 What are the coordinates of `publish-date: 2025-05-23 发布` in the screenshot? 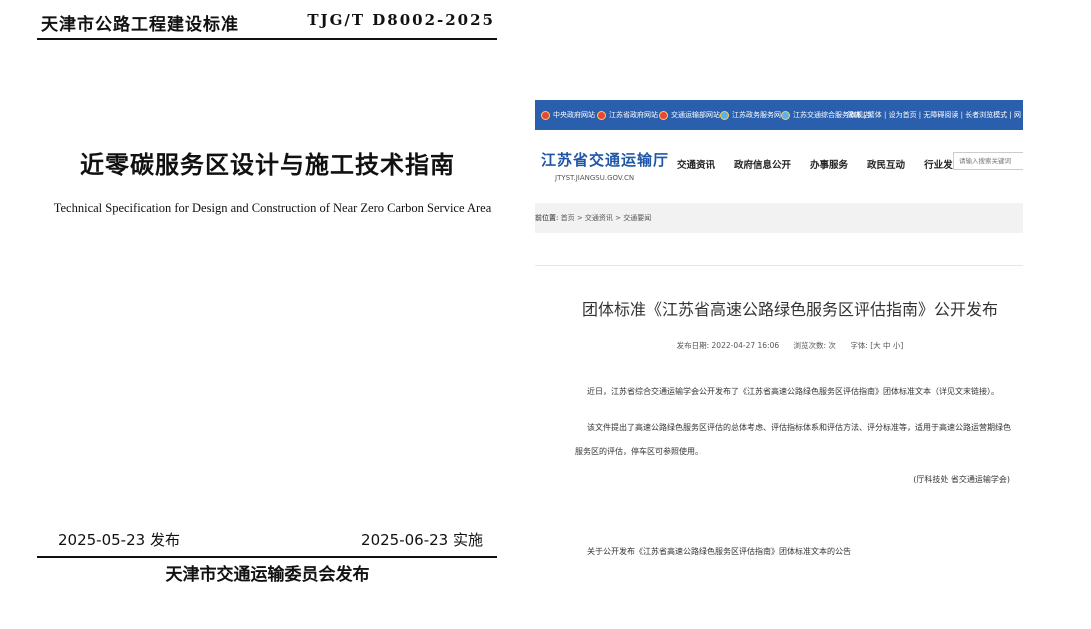 It's located at (119, 540).